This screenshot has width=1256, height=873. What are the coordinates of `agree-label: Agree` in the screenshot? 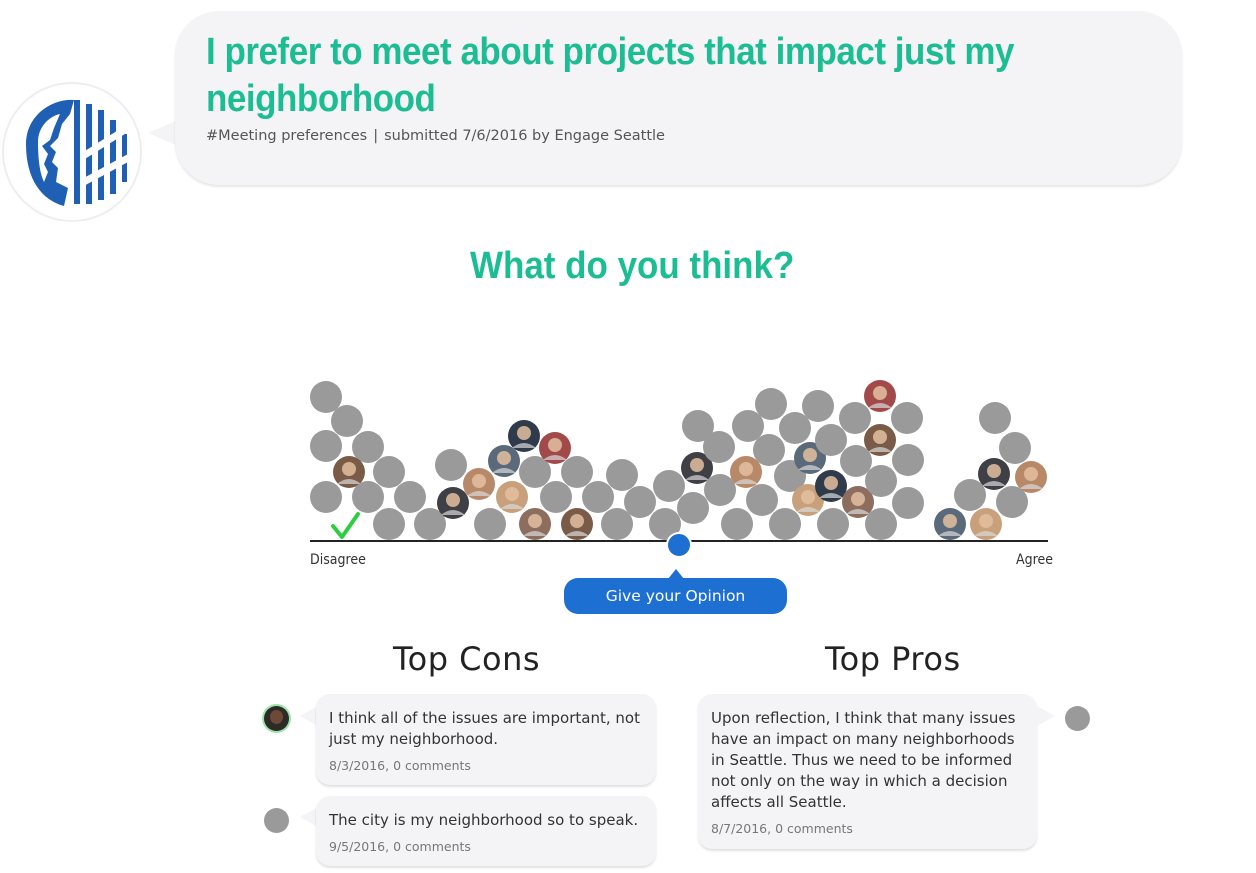 It's located at (1034, 560).